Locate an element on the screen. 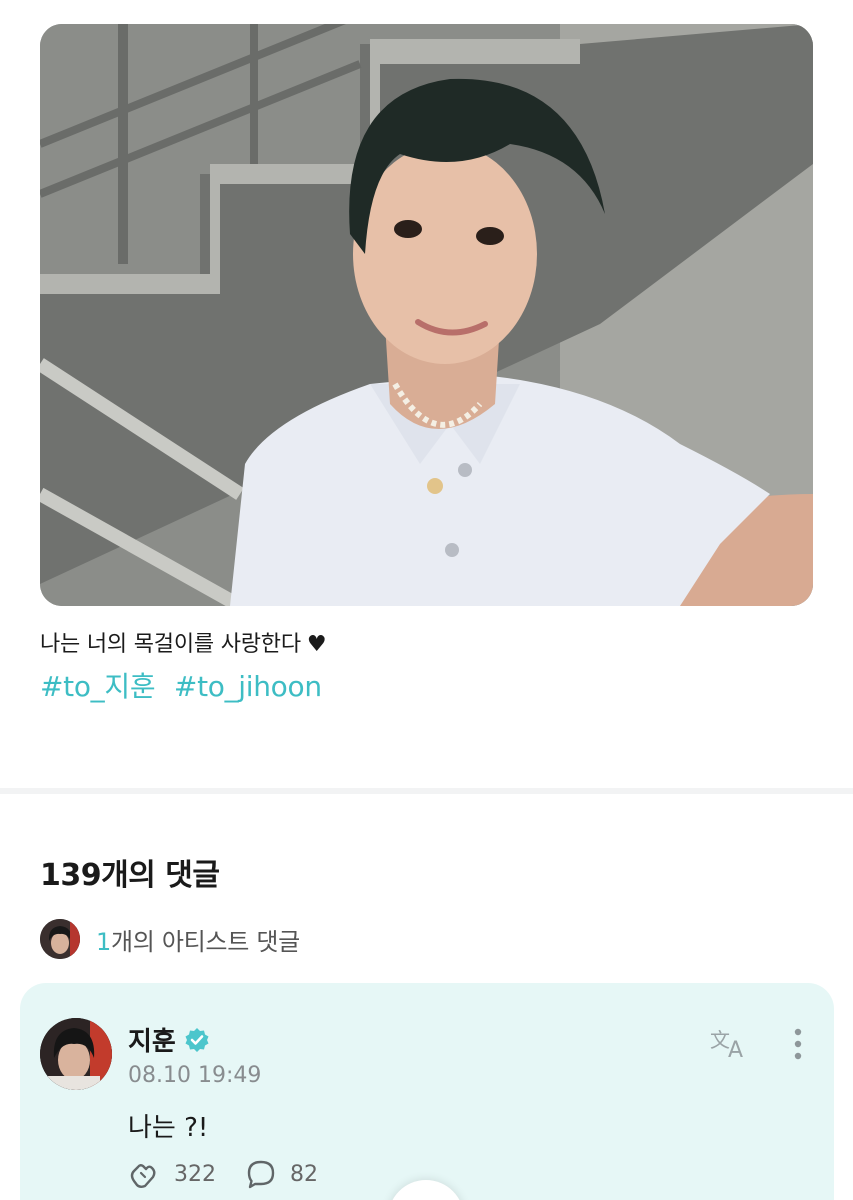 The width and height of the screenshot is (853, 1200). hashtag-link: #to_jihoon is located at coordinates (248, 686).